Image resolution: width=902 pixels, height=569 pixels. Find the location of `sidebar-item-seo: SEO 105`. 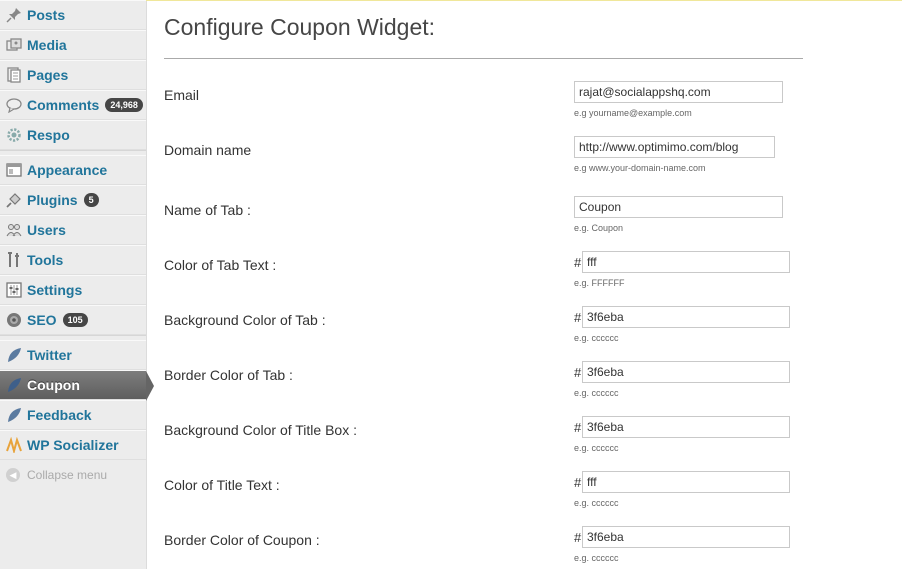

sidebar-item-seo: SEO 105 is located at coordinates (73, 320).